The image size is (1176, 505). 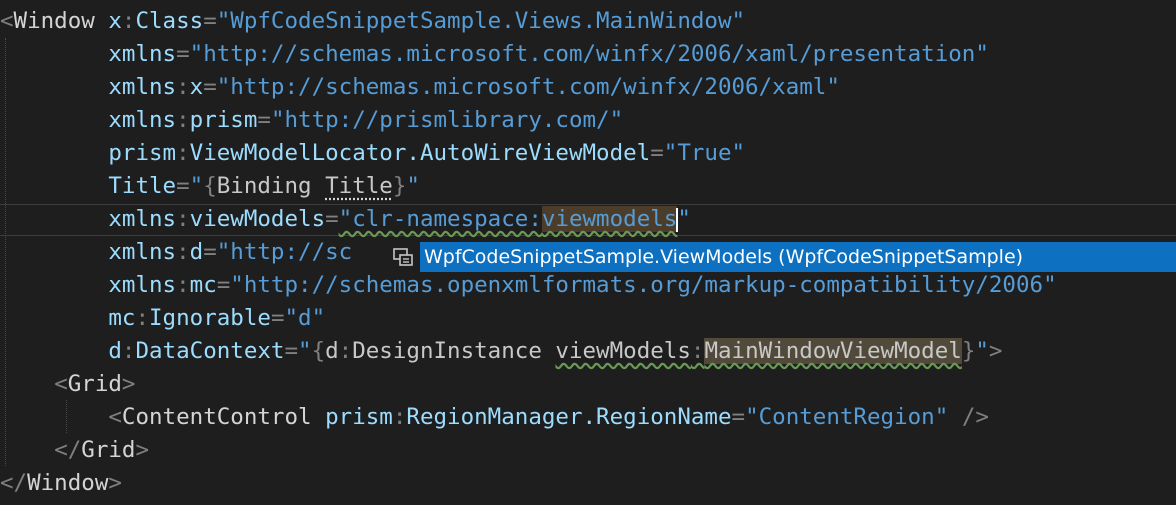 I want to click on code-token: Grid, so click(x=94, y=384).